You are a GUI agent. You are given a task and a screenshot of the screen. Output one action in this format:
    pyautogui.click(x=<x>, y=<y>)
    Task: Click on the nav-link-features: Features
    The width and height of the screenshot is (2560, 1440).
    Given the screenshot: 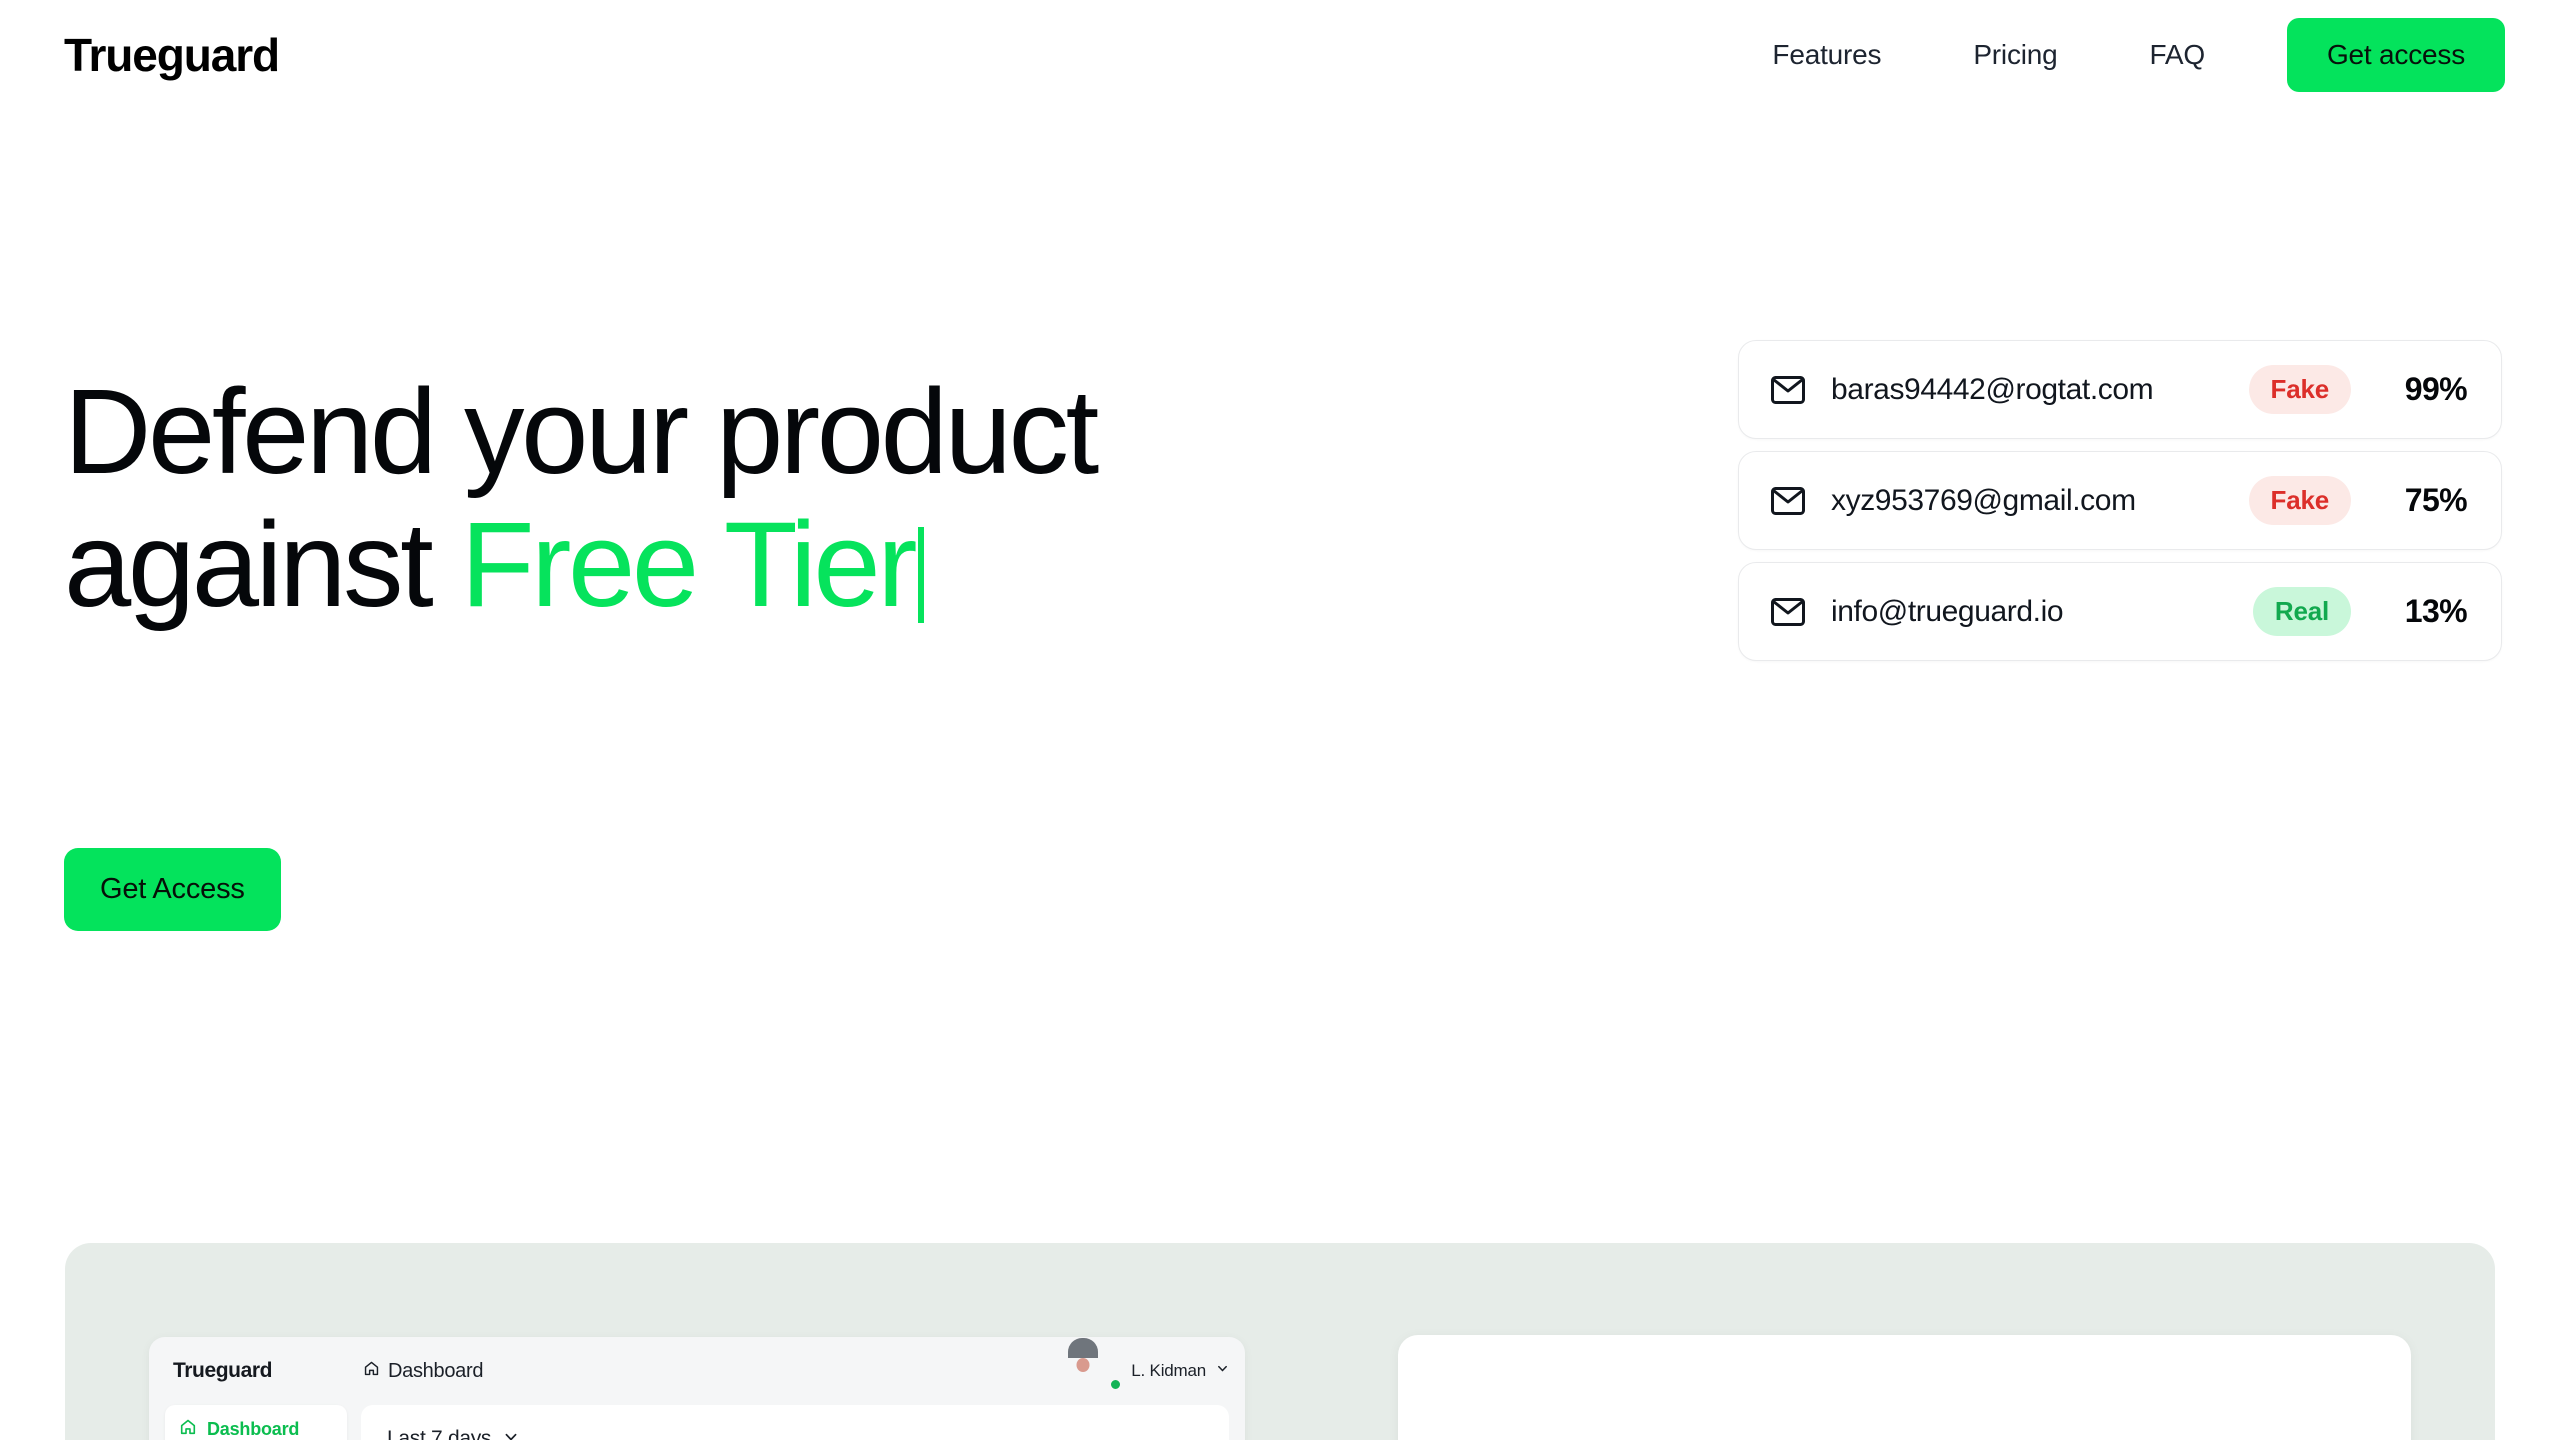 What is the action you would take?
    pyautogui.click(x=1826, y=55)
    